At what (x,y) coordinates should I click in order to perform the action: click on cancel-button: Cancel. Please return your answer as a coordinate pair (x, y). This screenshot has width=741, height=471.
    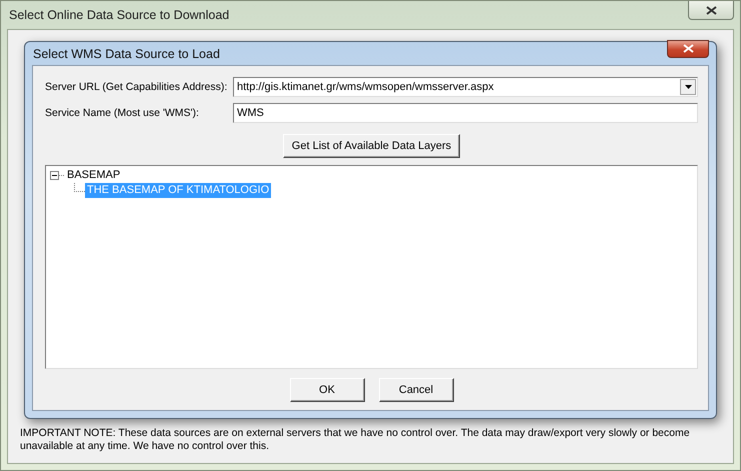
    Looking at the image, I should click on (416, 390).